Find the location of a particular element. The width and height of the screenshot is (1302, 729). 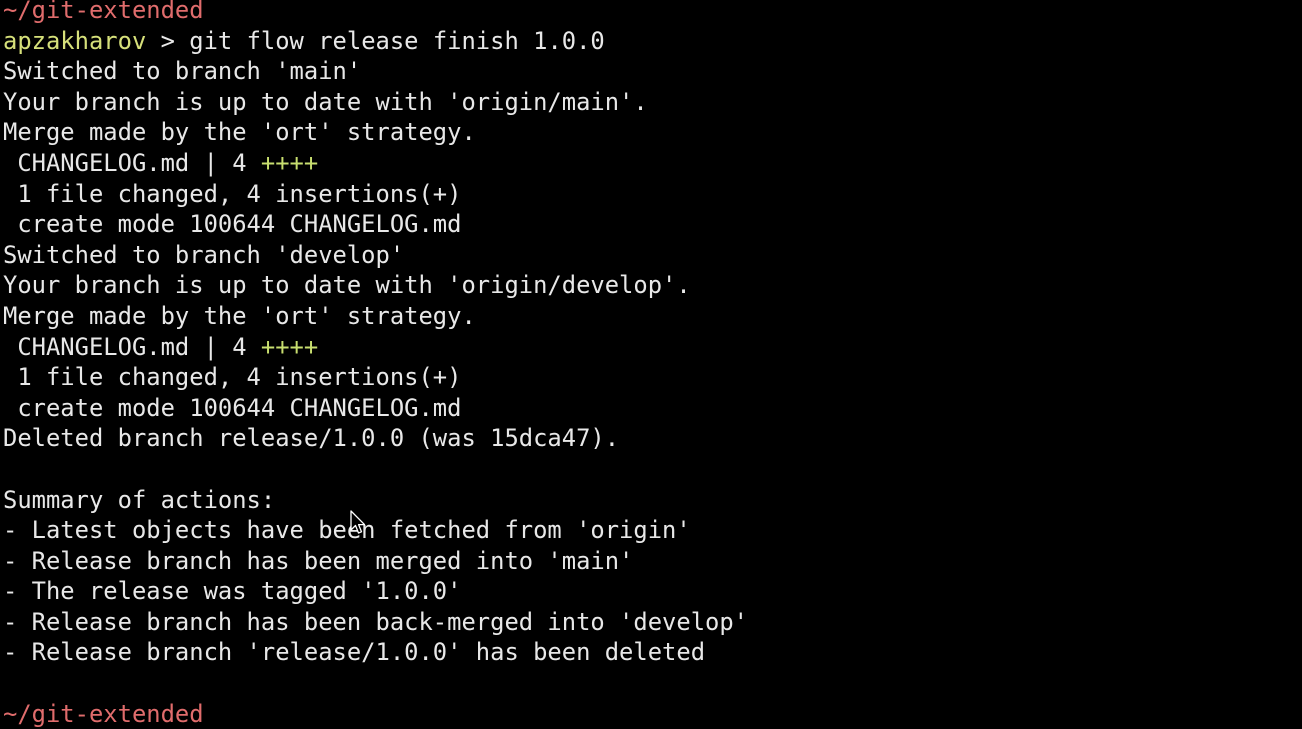

next-prompt-line: ~/git-extended is located at coordinates (651, 714).